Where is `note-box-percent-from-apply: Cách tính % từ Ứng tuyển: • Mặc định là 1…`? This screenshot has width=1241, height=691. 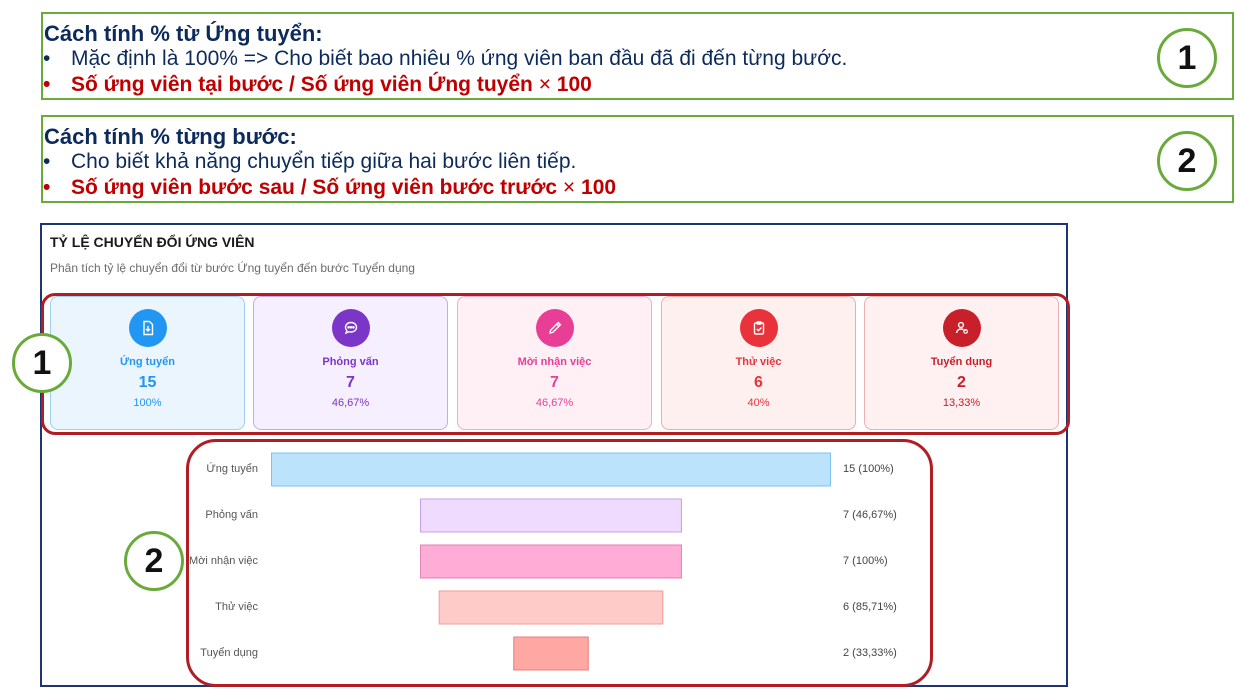 note-box-percent-from-apply: Cách tính % từ Ứng tuyển: • Mặc định là 1… is located at coordinates (637, 56).